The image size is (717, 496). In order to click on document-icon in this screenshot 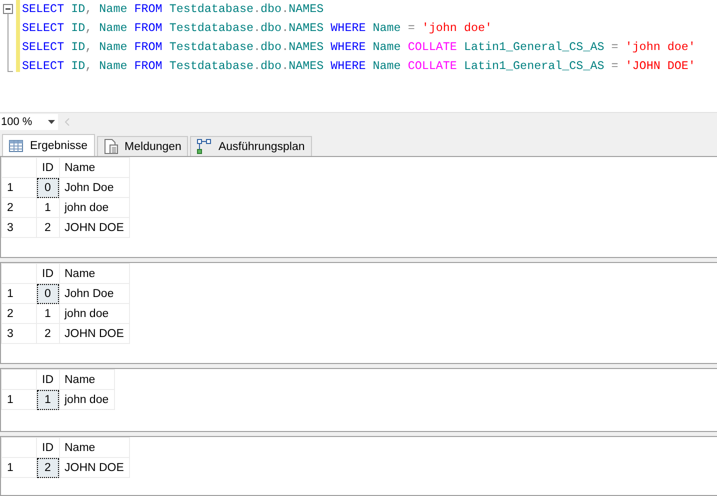, I will do `click(111, 146)`.